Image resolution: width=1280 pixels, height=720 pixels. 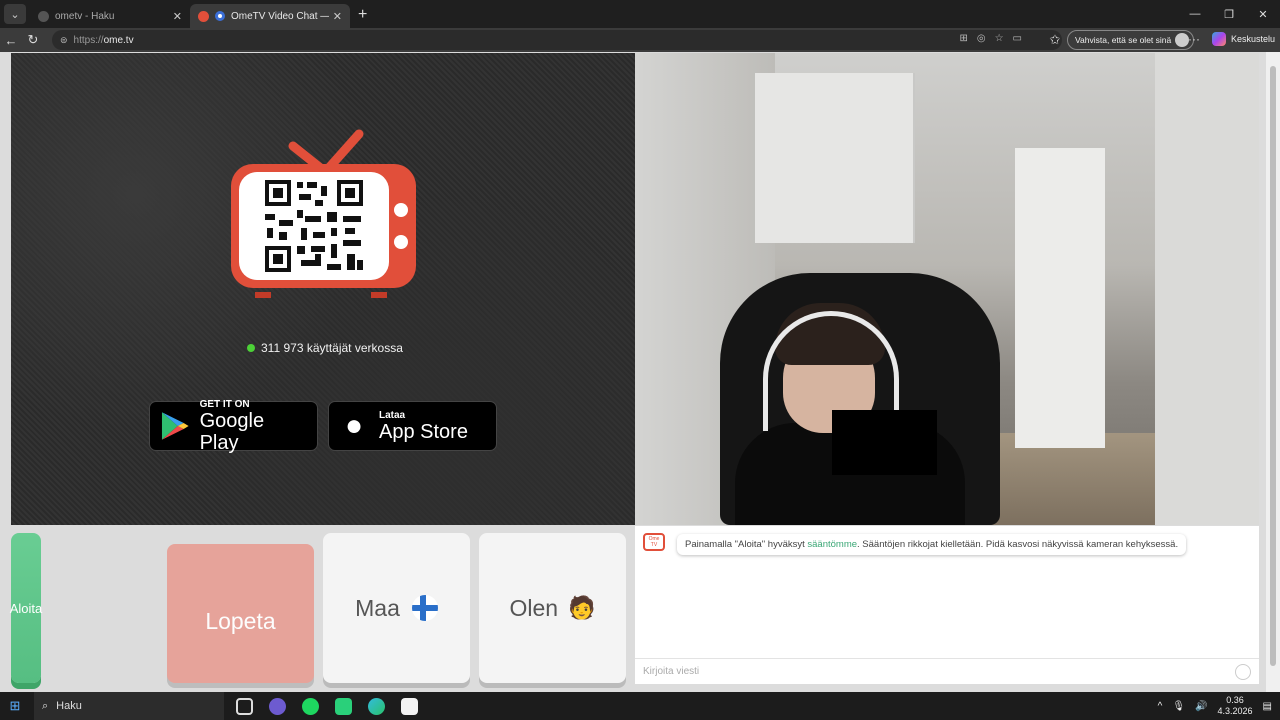 I want to click on clock-time: 0.36, so click(x=1235, y=700).